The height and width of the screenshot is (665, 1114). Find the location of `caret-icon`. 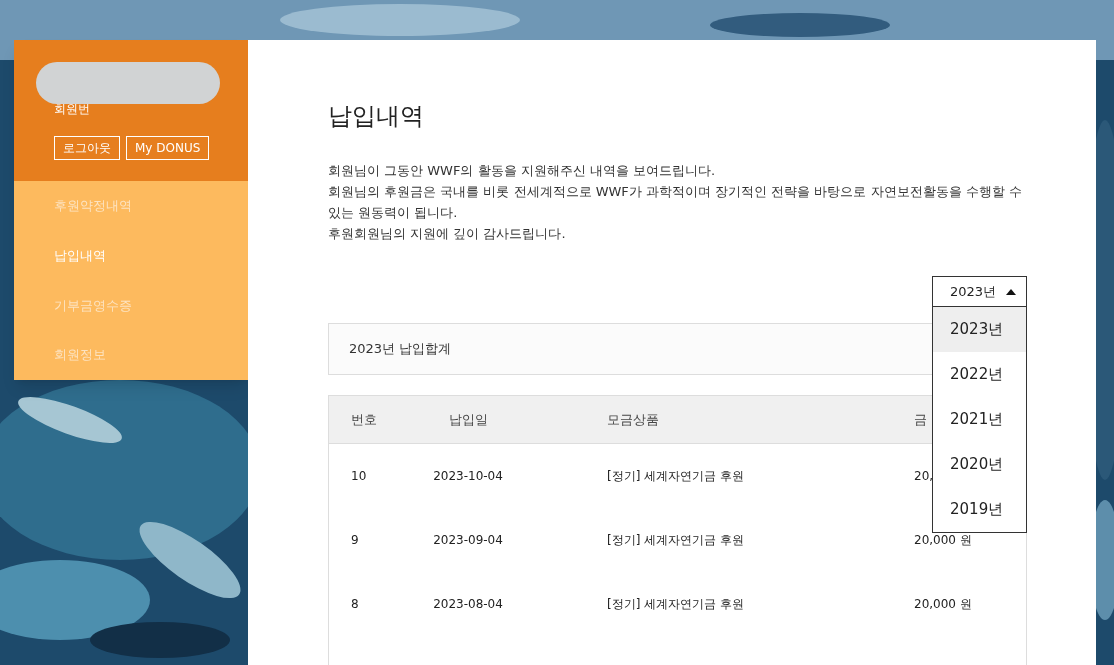

caret-icon is located at coordinates (1011, 291).